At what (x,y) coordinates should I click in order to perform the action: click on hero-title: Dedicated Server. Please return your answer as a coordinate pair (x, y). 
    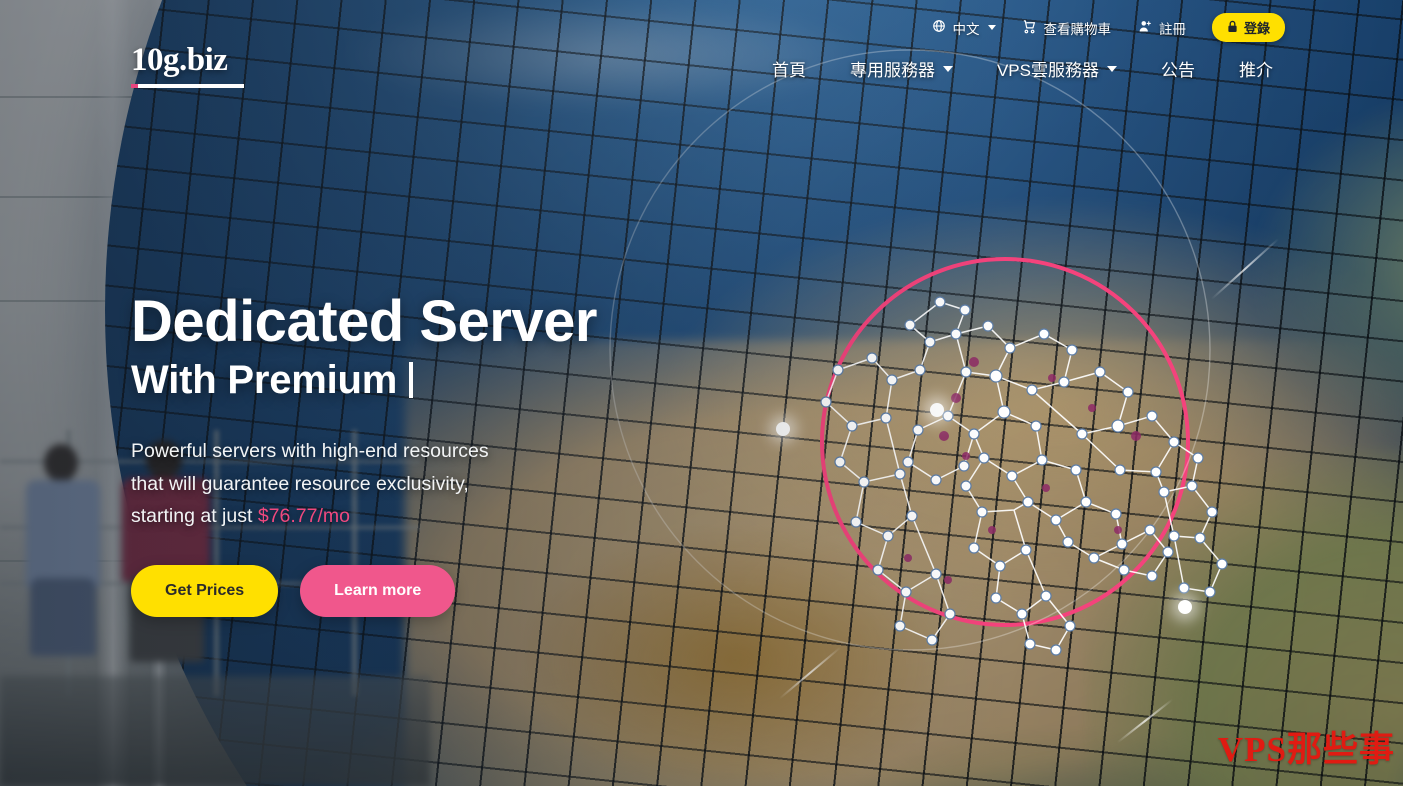
    Looking at the image, I should click on (364, 321).